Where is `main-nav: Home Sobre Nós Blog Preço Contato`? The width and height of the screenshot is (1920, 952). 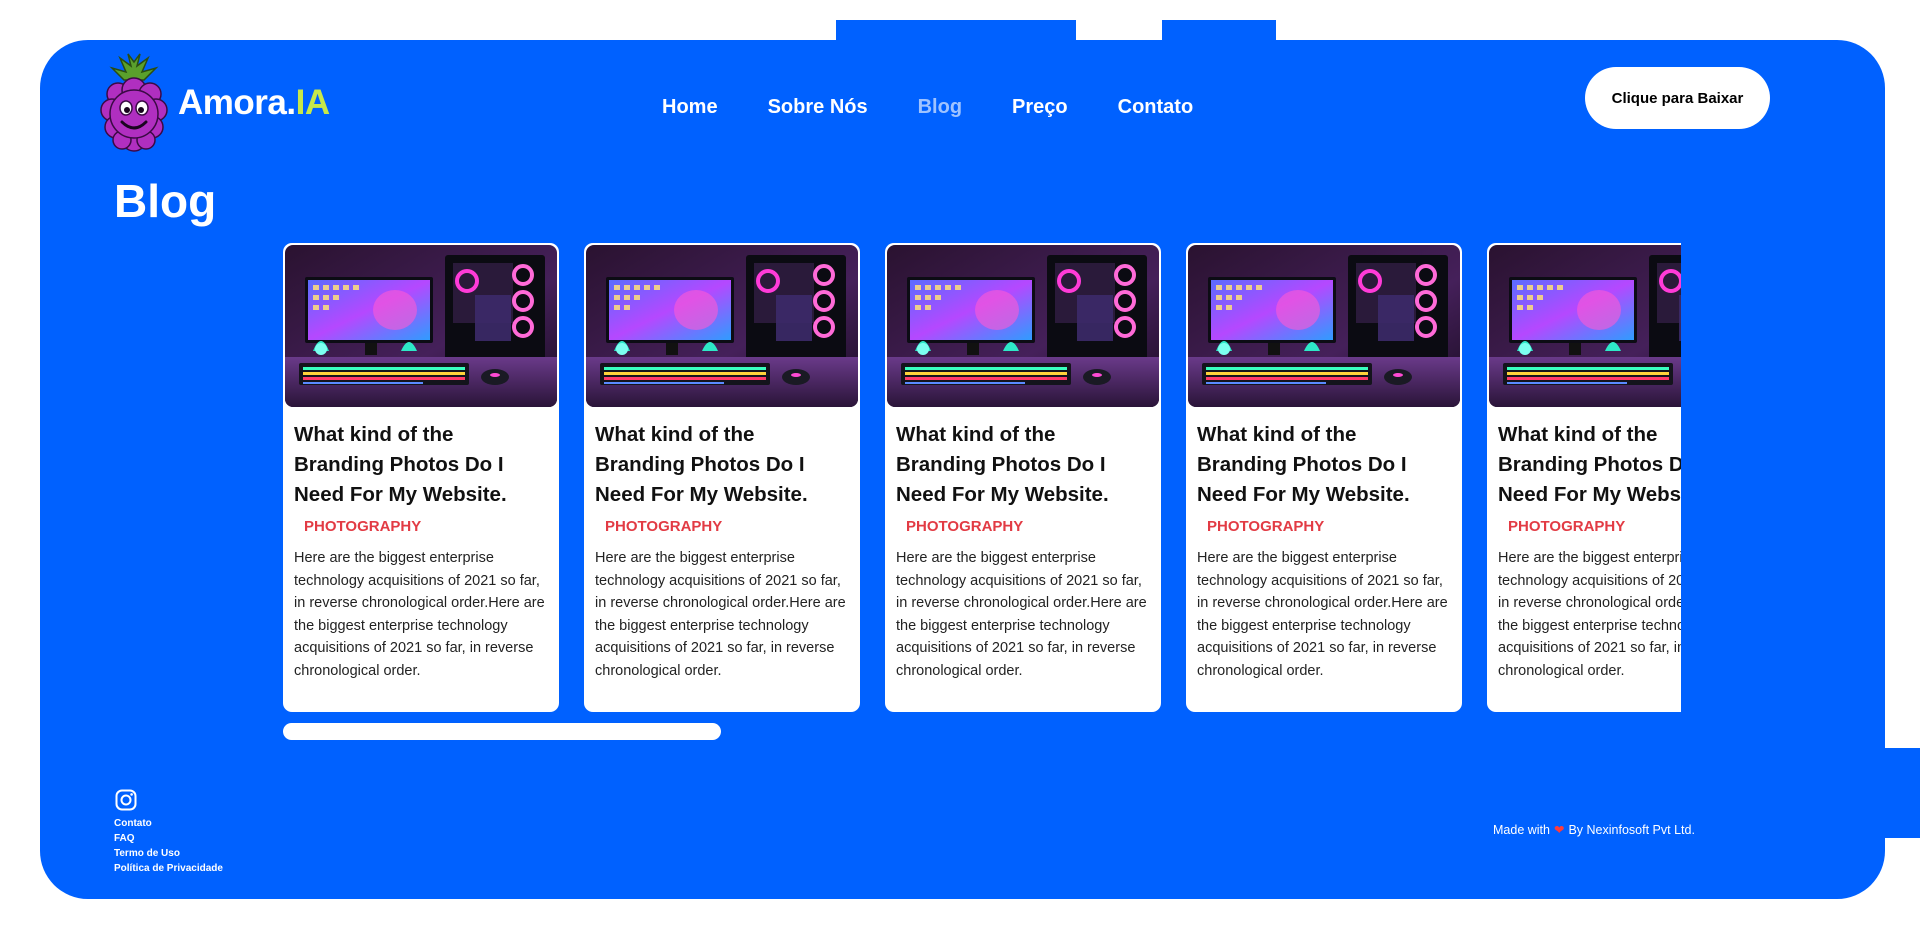
main-nav: Home Sobre Nós Blog Preço Contato is located at coordinates (927, 107).